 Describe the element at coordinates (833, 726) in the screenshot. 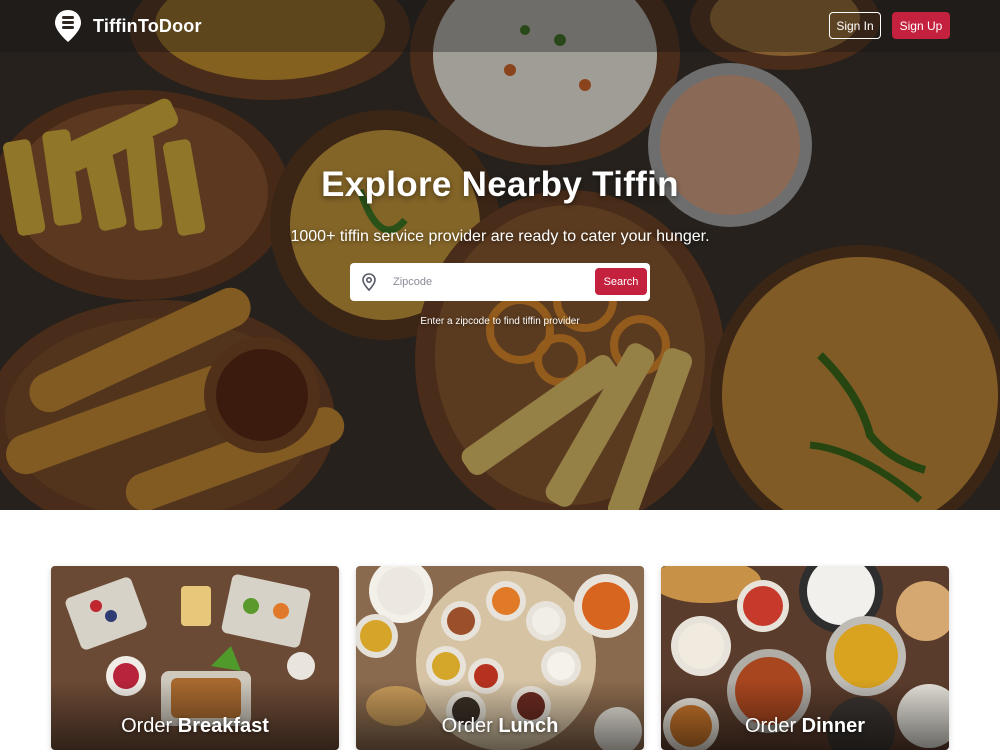

I see `meal-name: Dinner` at that location.